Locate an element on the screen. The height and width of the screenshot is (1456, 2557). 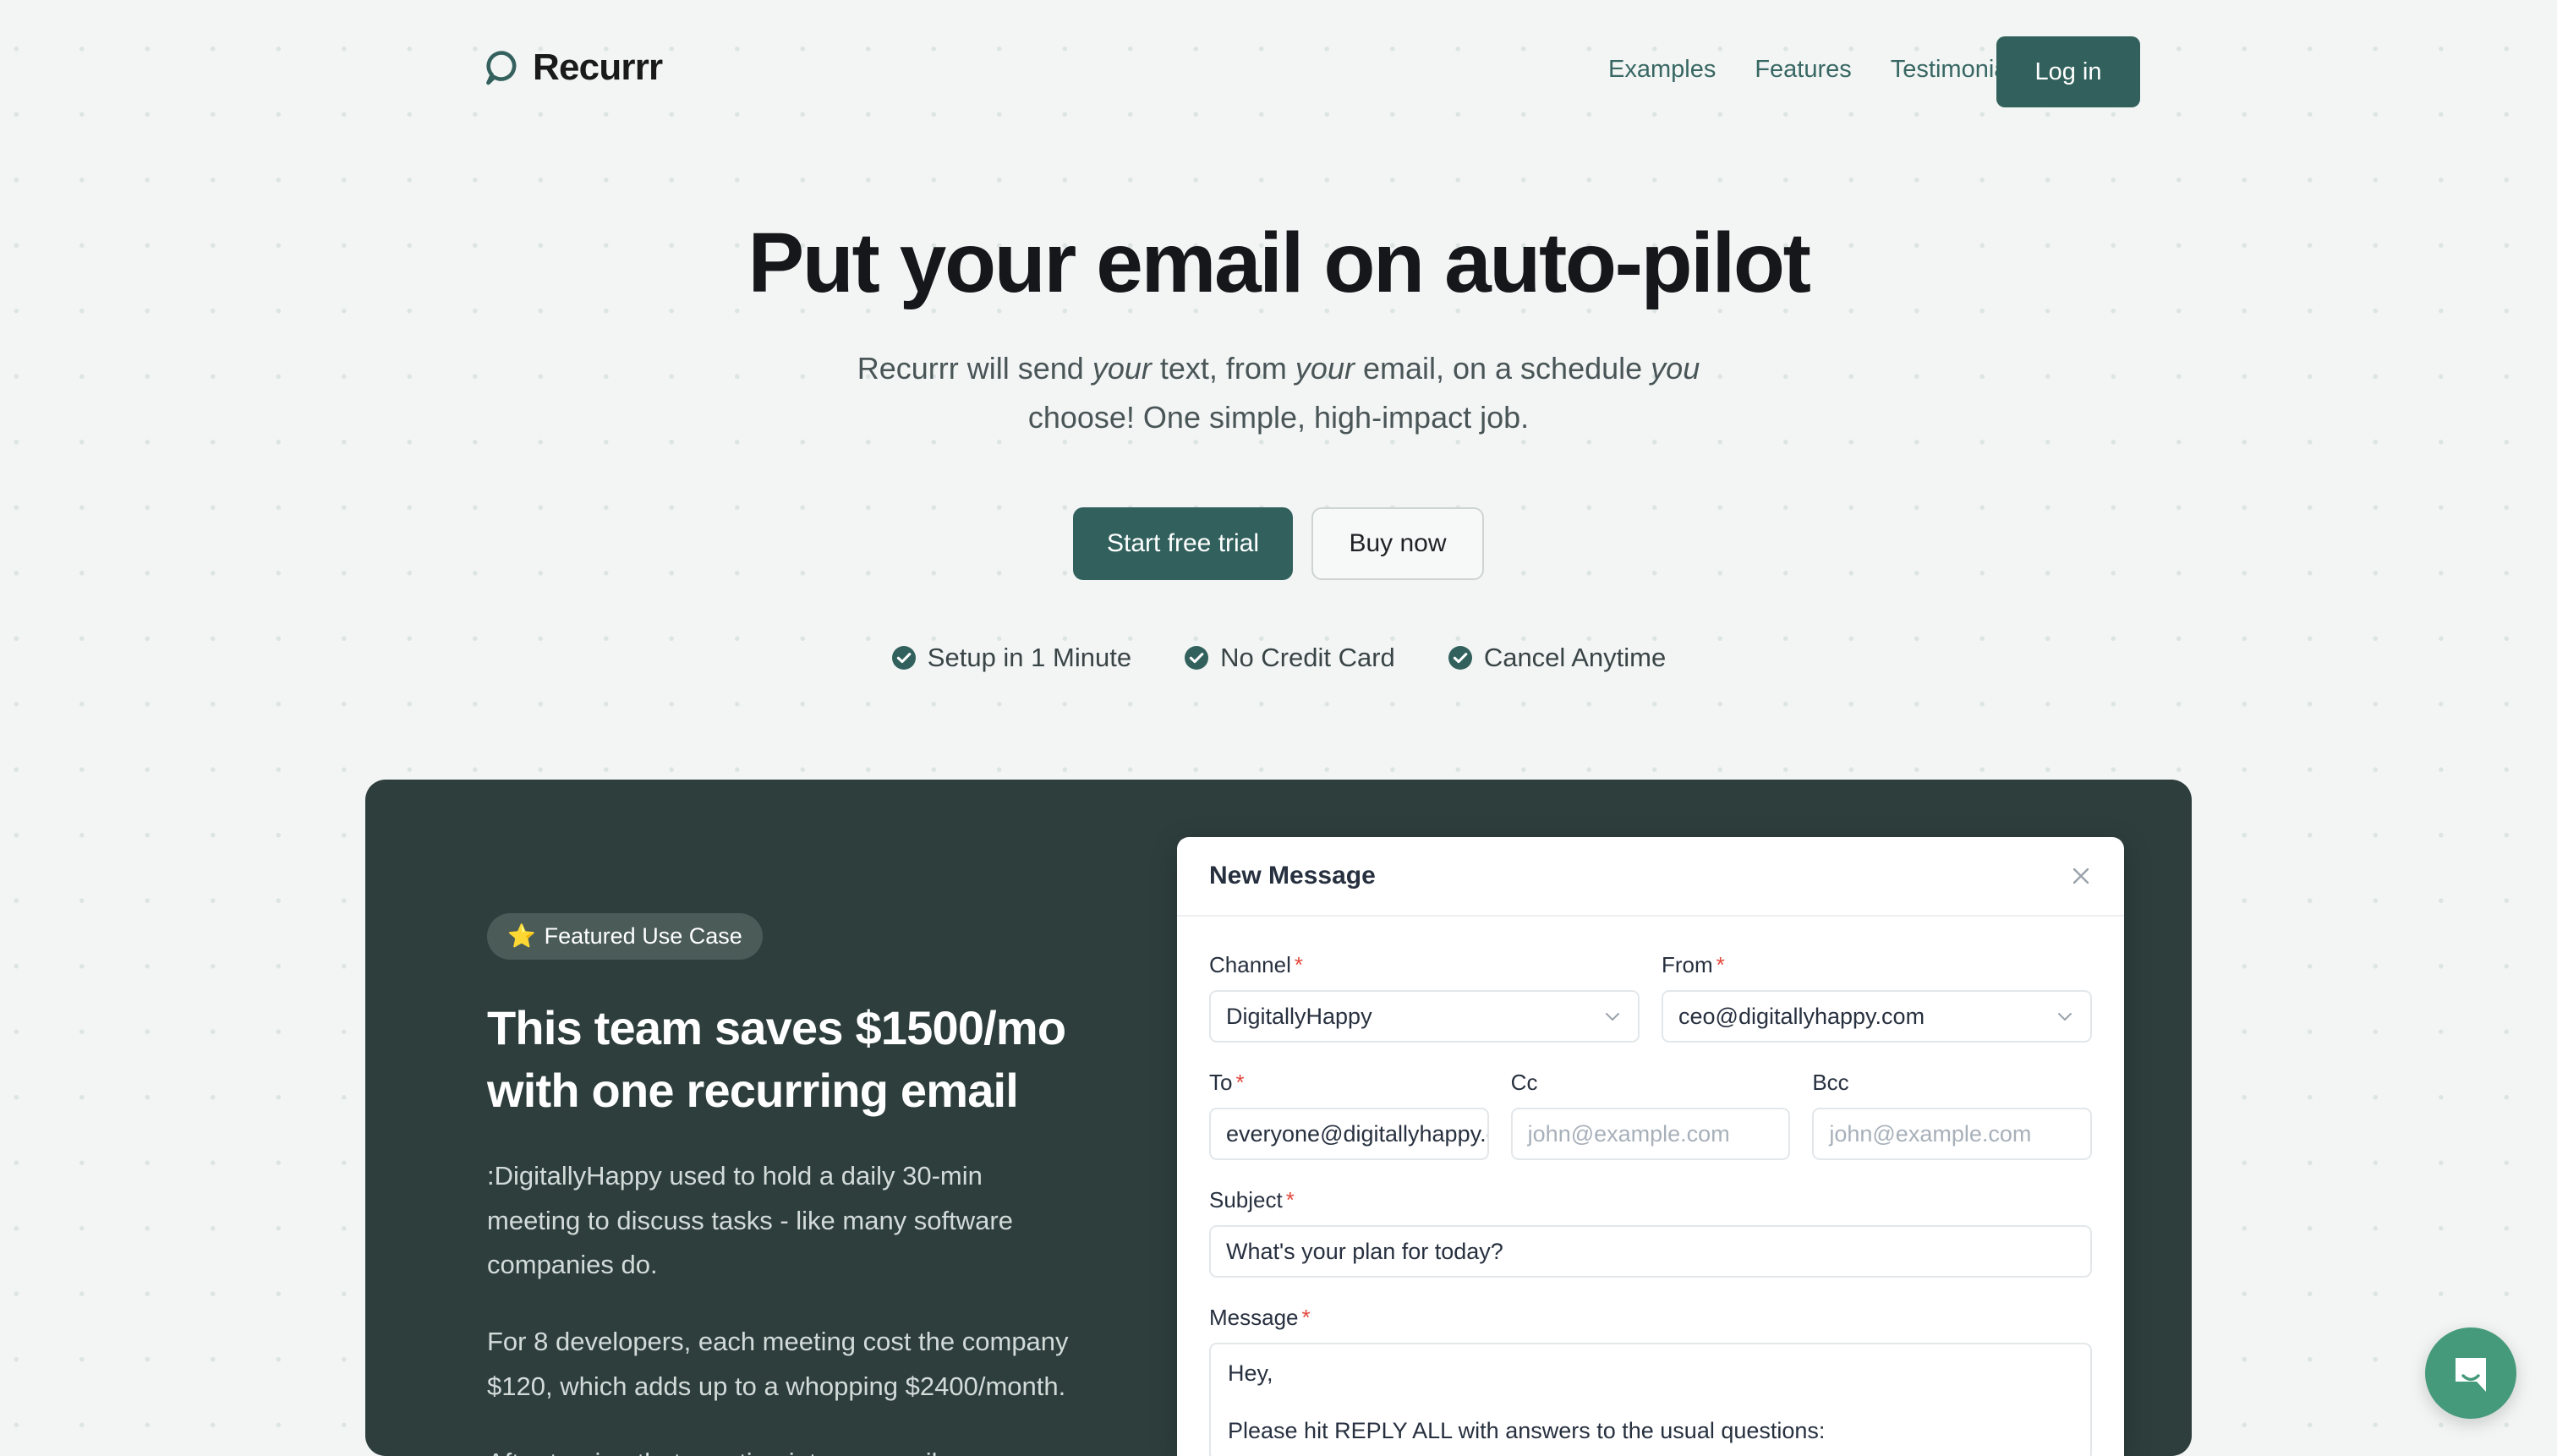
cc-field-group: Cc john@example.com is located at coordinates (1650, 1115).